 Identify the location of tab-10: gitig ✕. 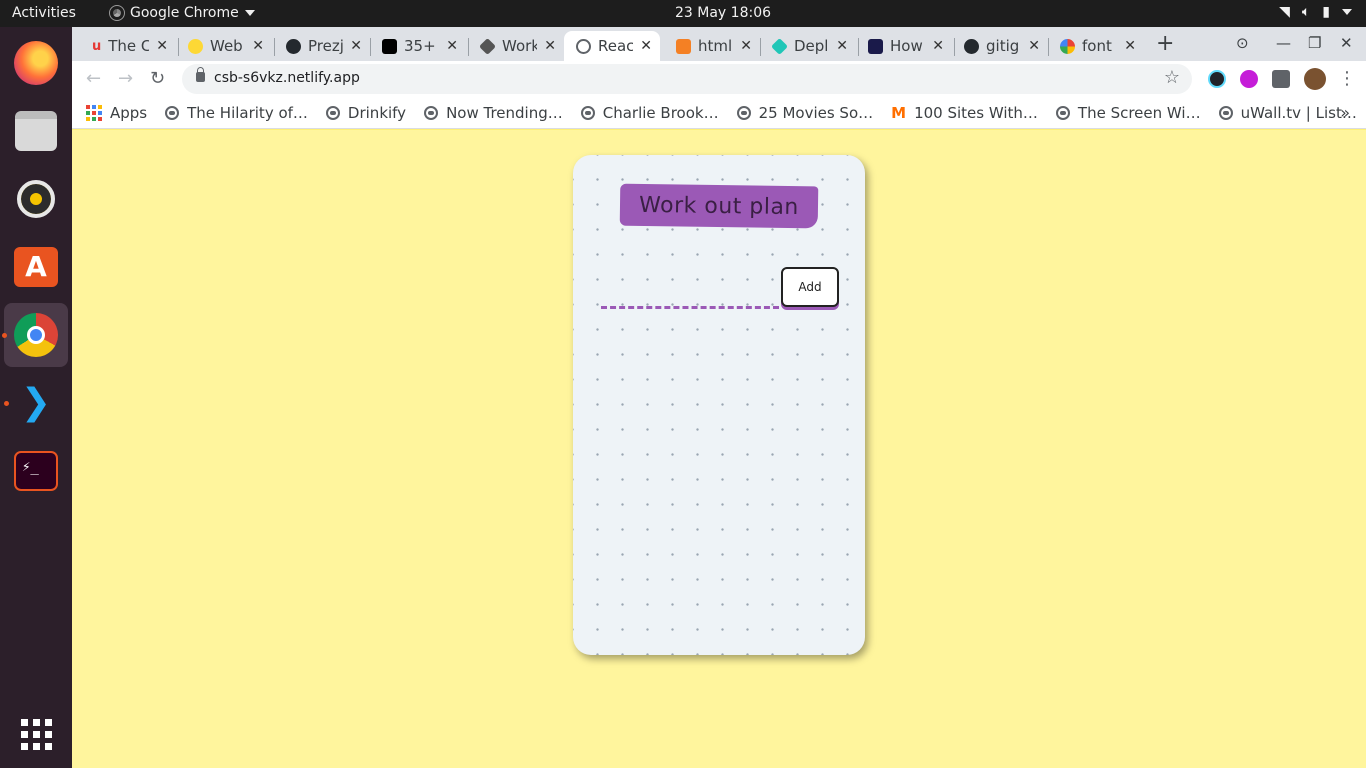
(1000, 46).